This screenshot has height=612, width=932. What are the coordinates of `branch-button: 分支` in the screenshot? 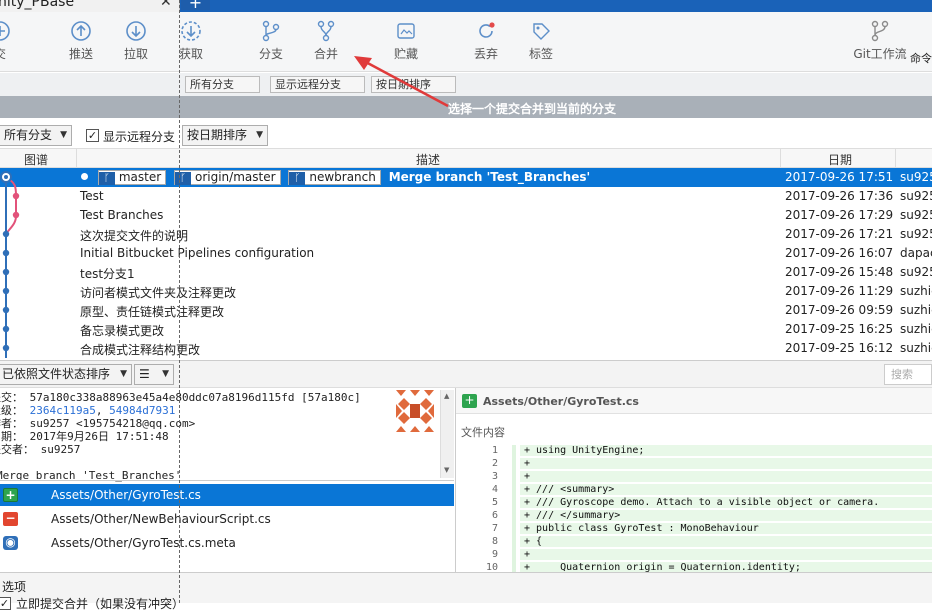 It's located at (271, 41).